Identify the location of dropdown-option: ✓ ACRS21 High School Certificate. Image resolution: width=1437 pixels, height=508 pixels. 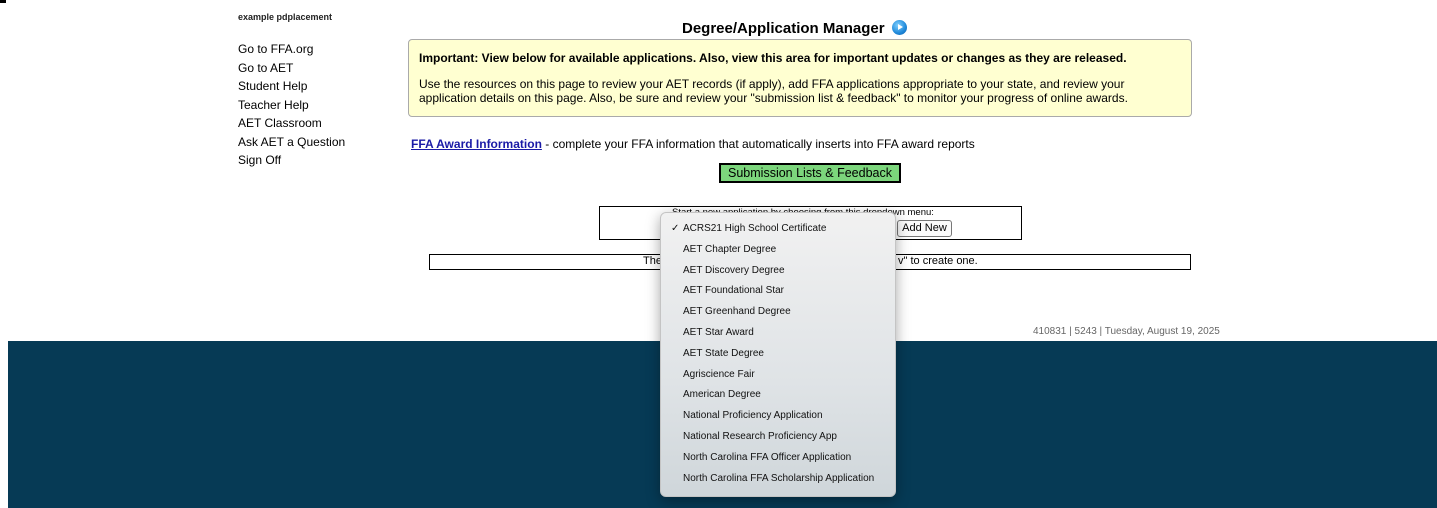
(778, 229).